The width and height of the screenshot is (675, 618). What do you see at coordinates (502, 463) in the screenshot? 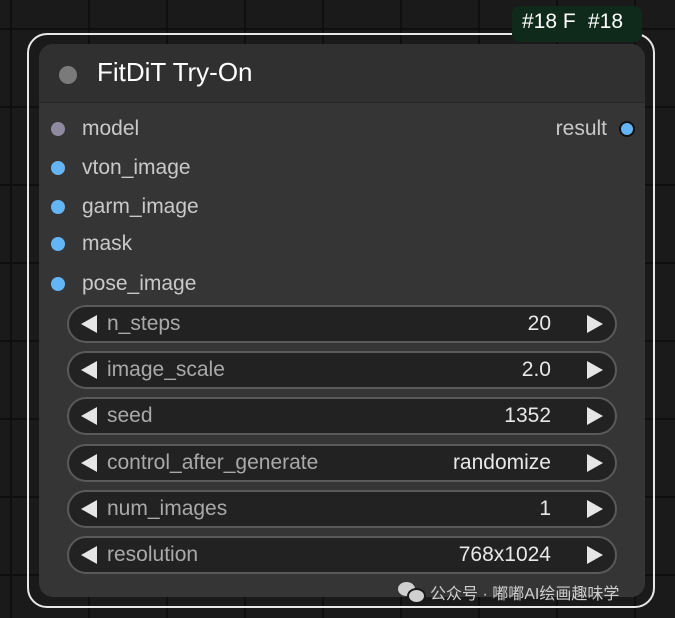
I see `widget-value: randomize` at bounding box center [502, 463].